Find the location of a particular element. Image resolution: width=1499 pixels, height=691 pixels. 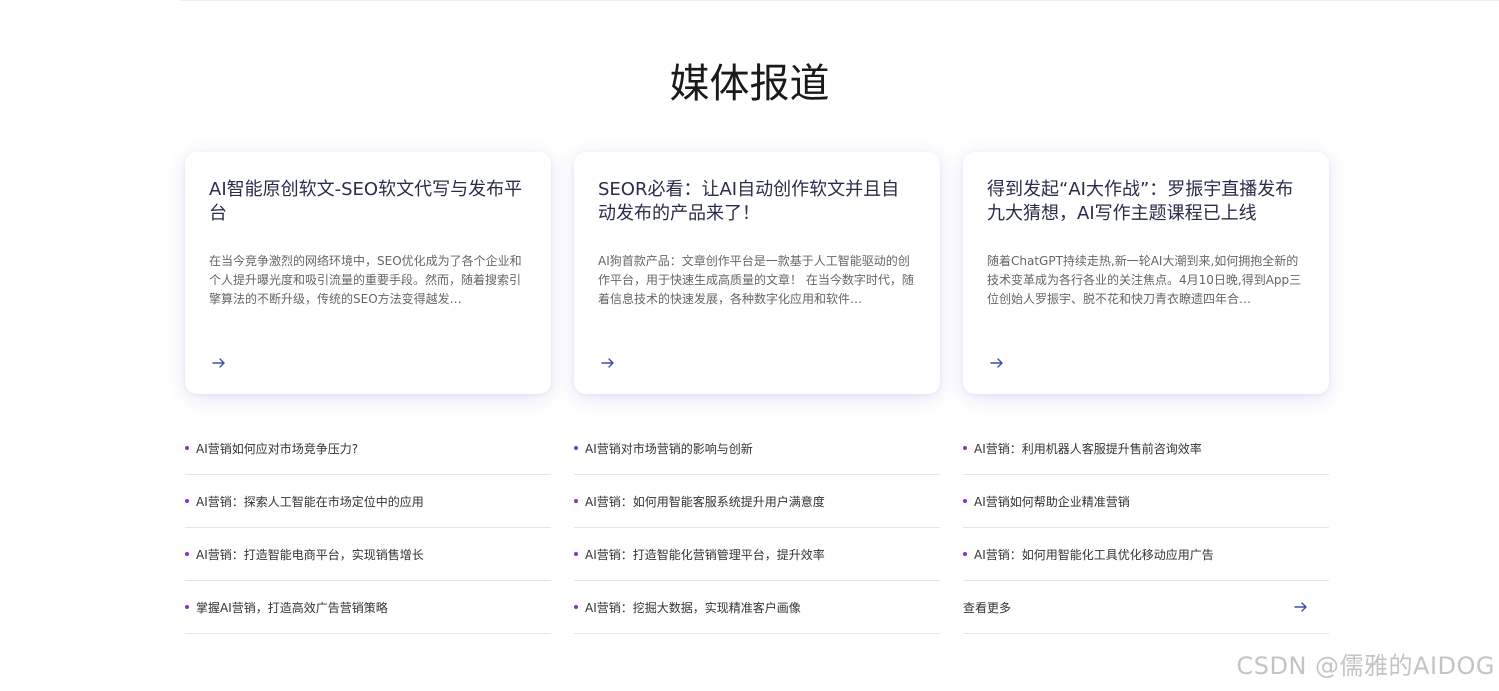

list-item: 掌握AI营销，打造高效广告营销策略 is located at coordinates (368, 607).